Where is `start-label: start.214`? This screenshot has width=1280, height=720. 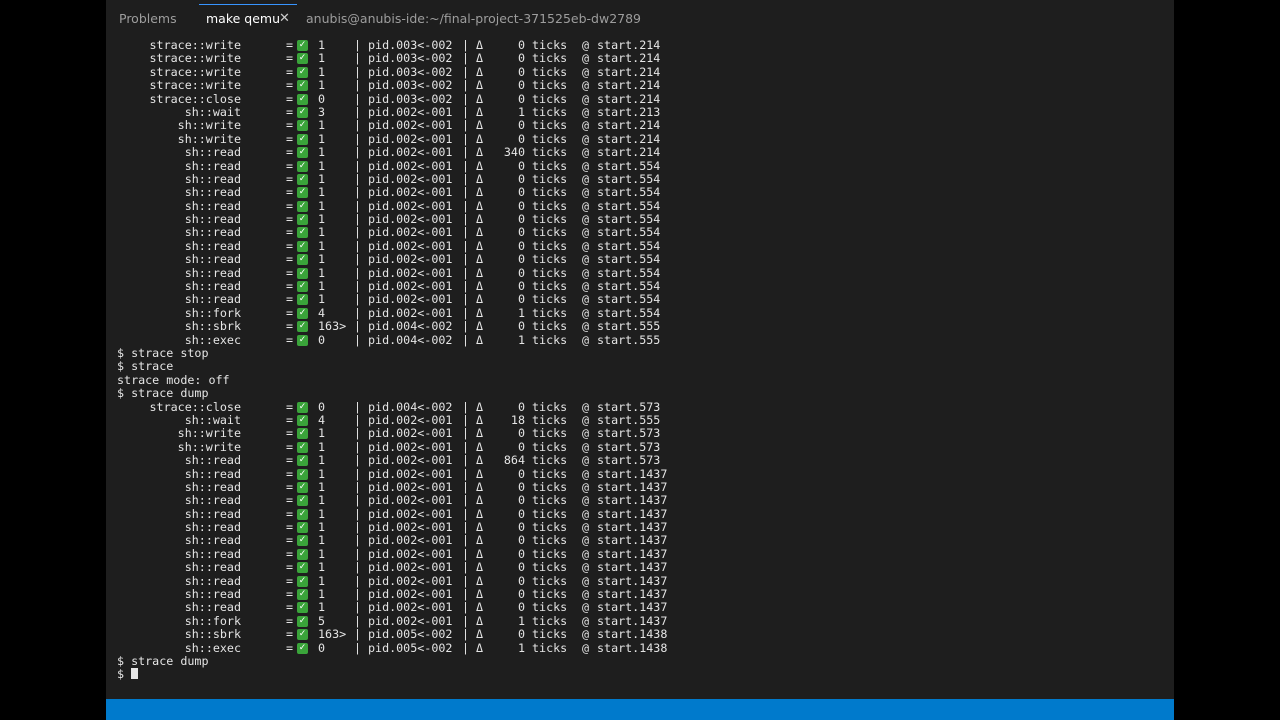
start-label: start.214 is located at coordinates (629, 71).